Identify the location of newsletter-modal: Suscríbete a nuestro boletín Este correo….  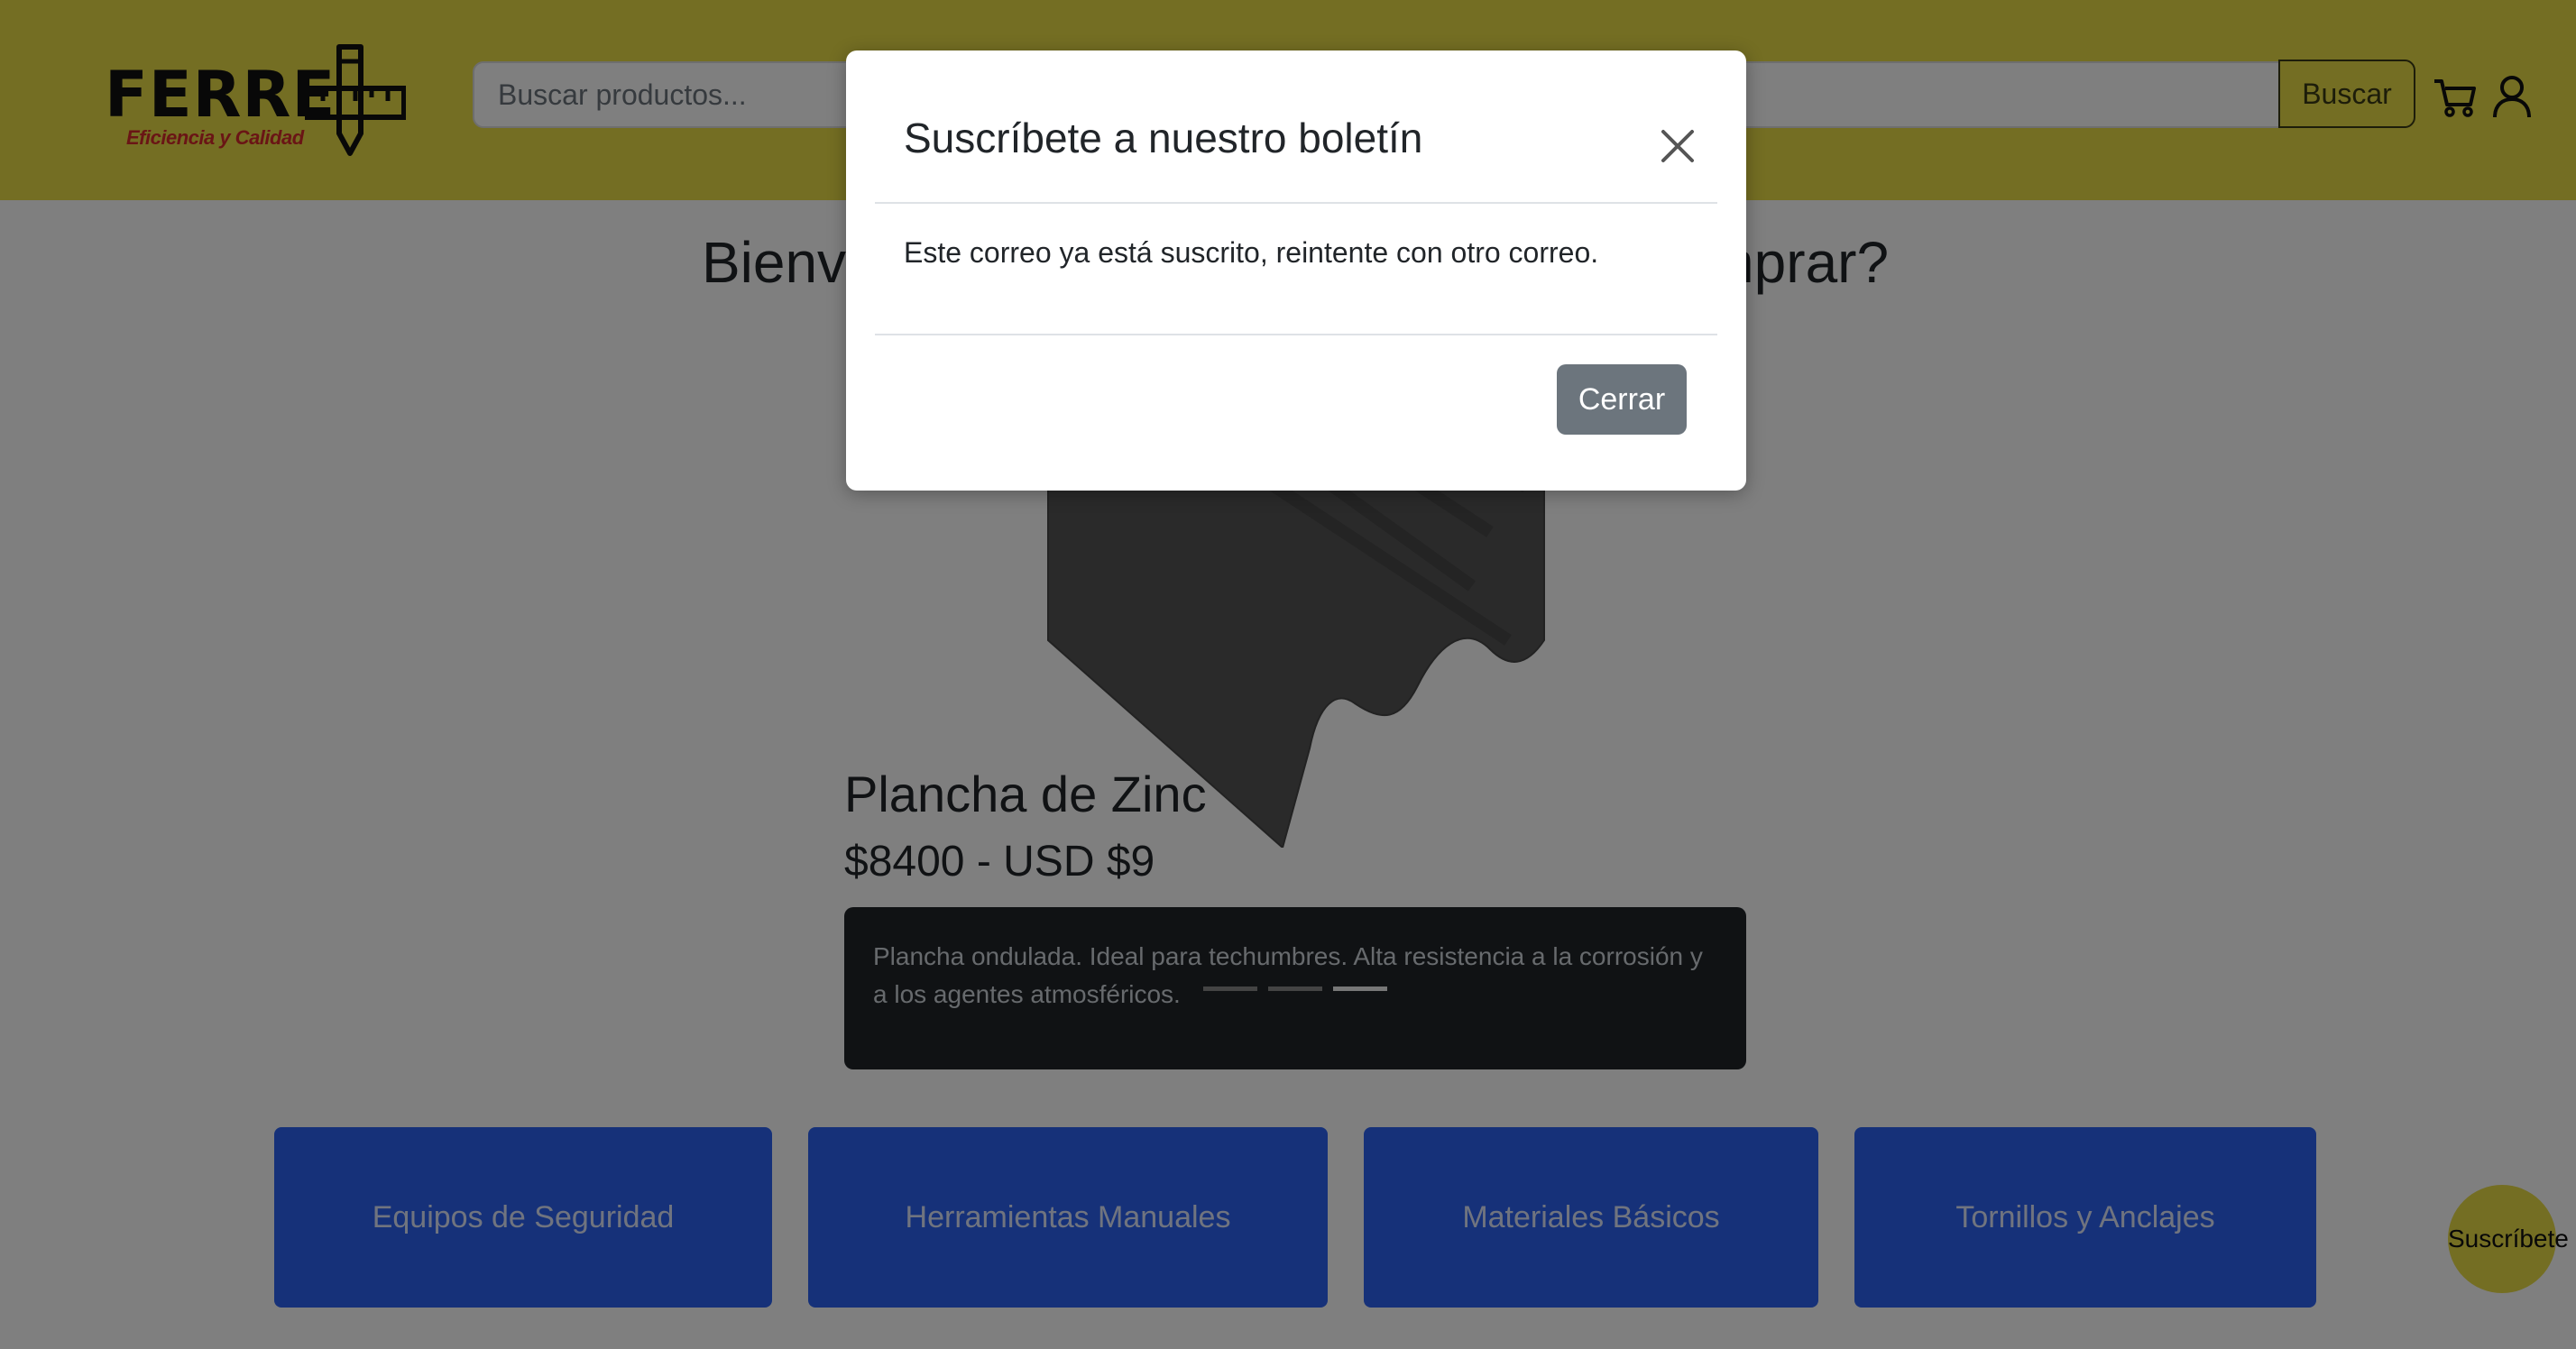
(1296, 271).